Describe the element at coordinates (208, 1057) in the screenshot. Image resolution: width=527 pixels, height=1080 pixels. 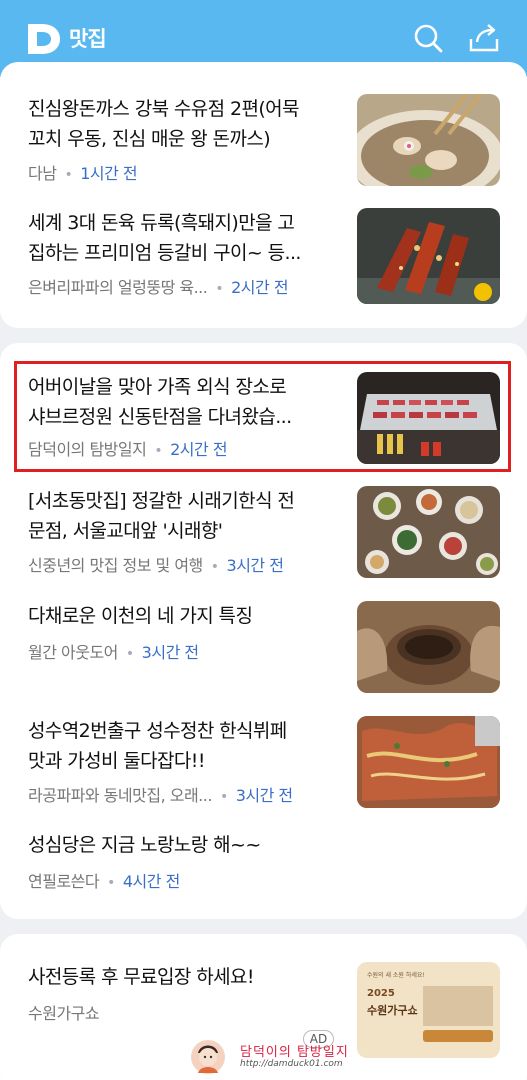
I see `watermark-avatar-icon` at that location.